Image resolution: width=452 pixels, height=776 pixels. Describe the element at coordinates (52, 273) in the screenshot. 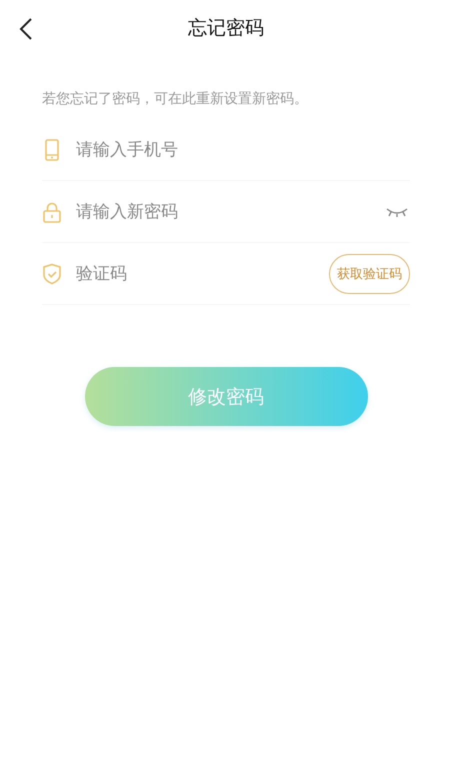

I see `shield-icon` at that location.